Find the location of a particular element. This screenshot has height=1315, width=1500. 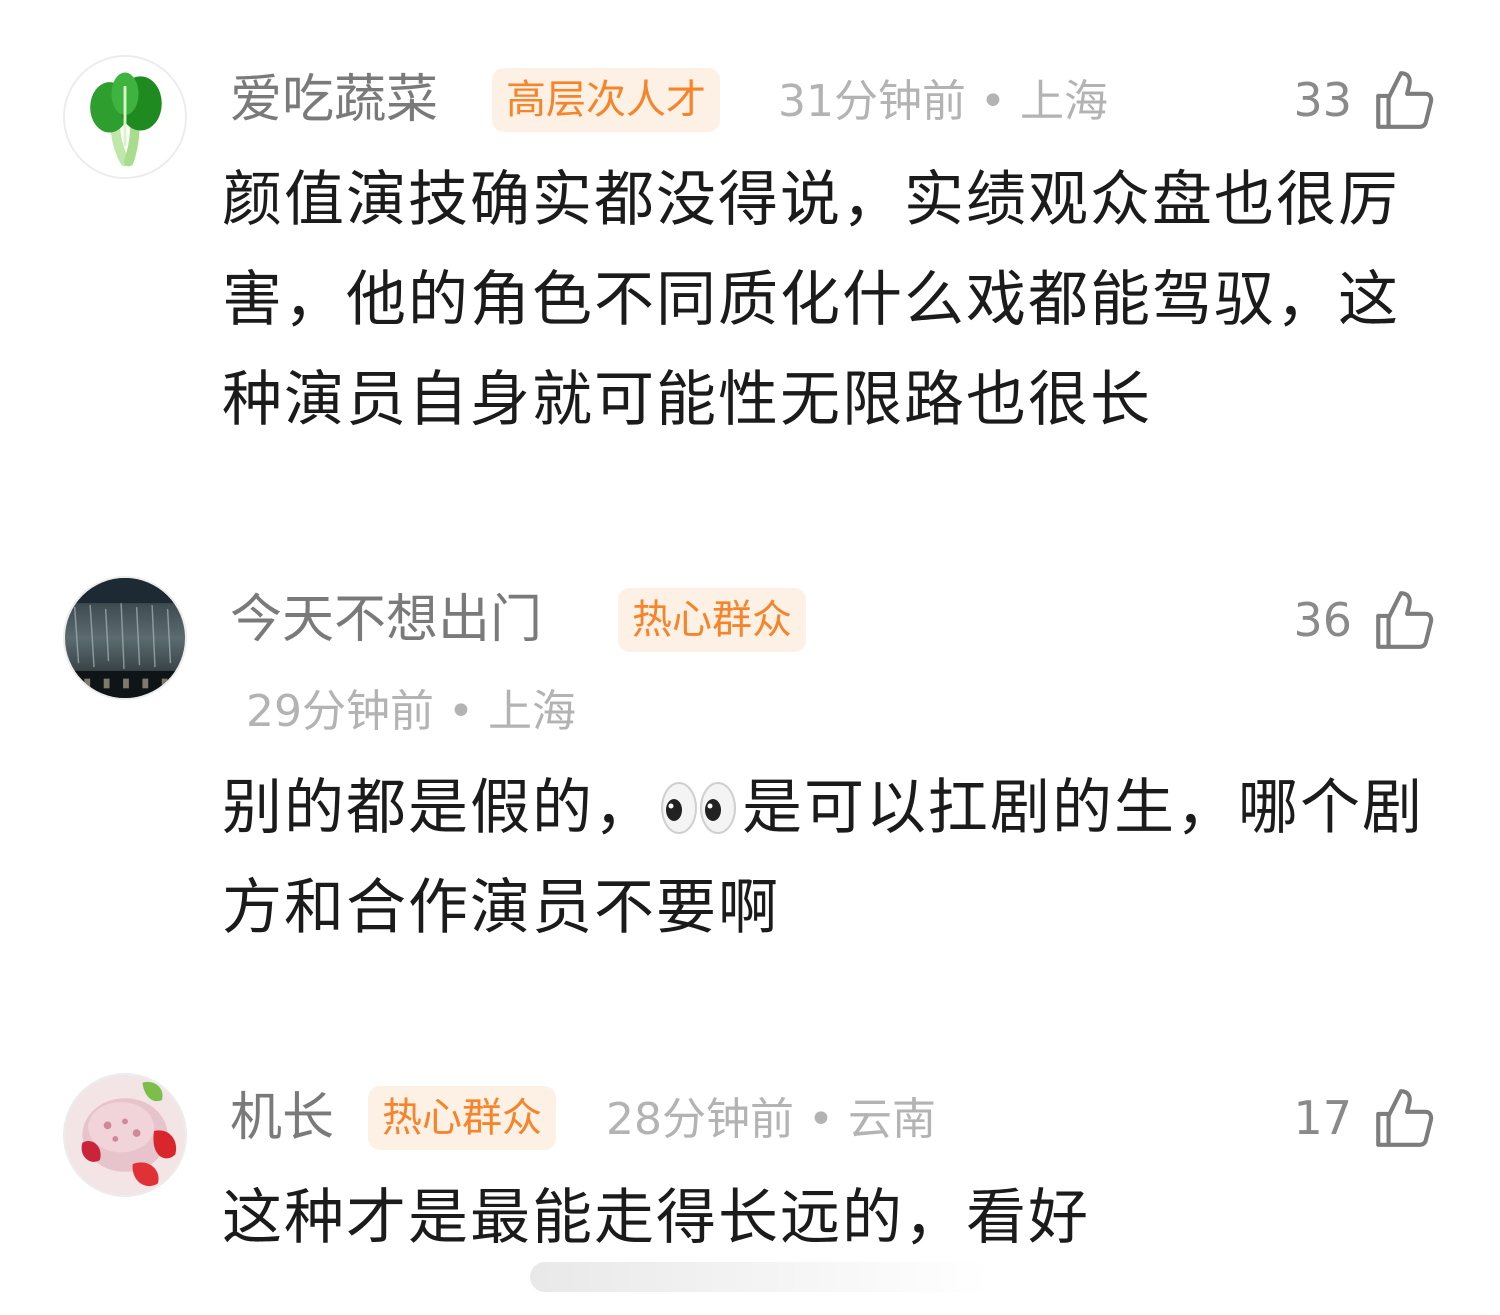

username: 机长 is located at coordinates (282, 1118).